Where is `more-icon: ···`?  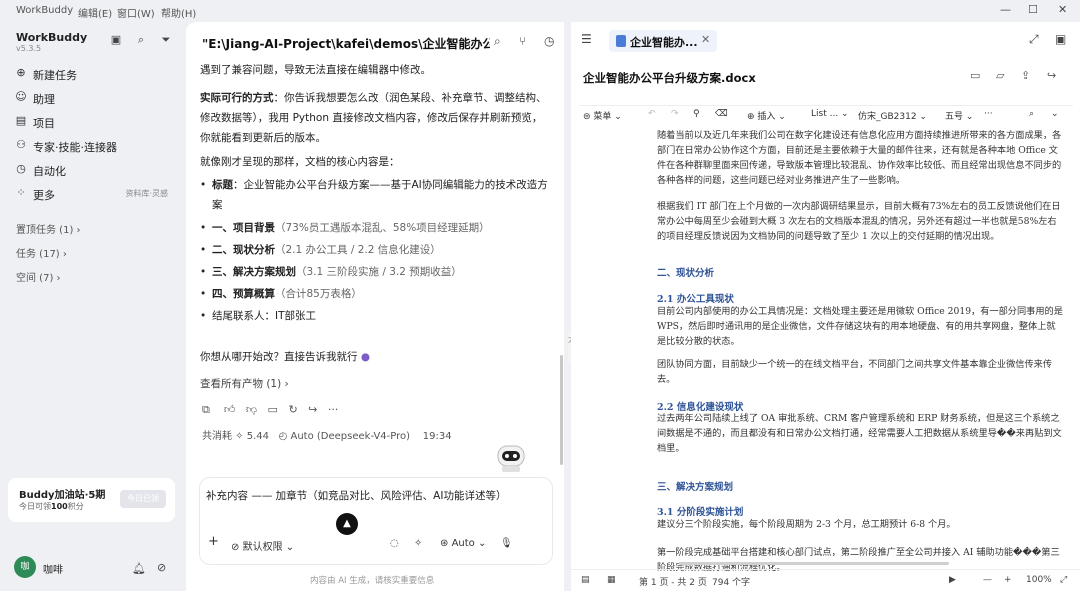
more-icon: ··· is located at coordinates (333, 409).